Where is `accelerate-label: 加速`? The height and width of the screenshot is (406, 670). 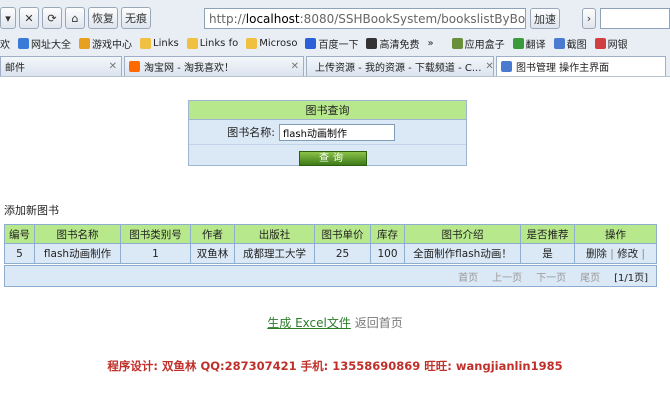
accelerate-label: 加速 is located at coordinates (545, 19).